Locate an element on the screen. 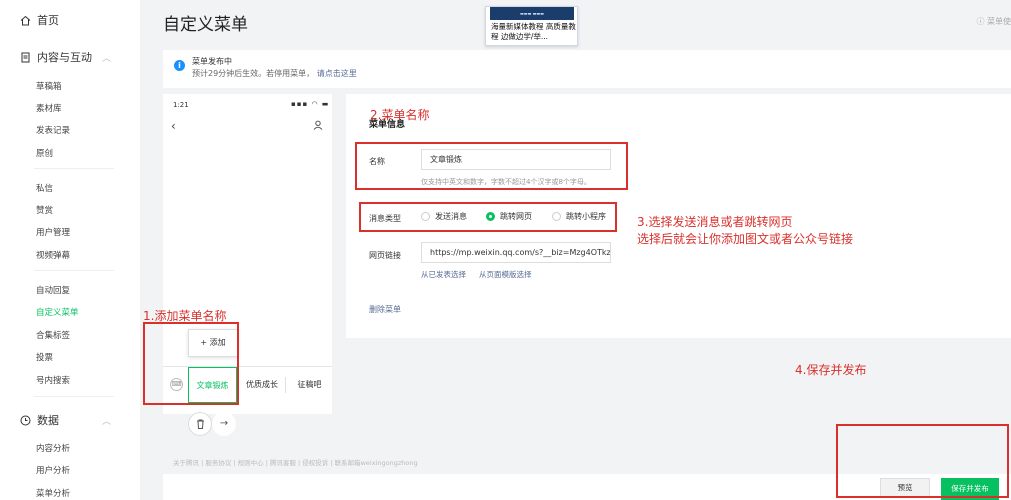 Image resolution: width=1011 pixels, height=500 pixels. notice-message: 预计29分钟后生效。若停用菜单， is located at coordinates (253, 73).